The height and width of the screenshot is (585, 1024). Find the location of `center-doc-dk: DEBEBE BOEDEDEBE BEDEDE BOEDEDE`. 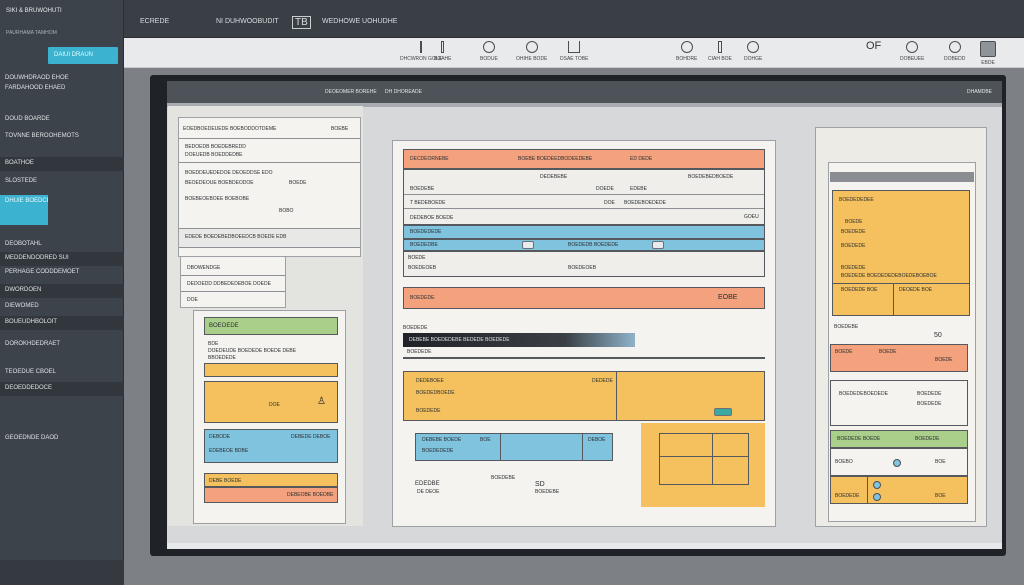

center-doc-dk: DEBEBE BOEDEDEBE BEDEDE BOEDEDE is located at coordinates (459, 340).